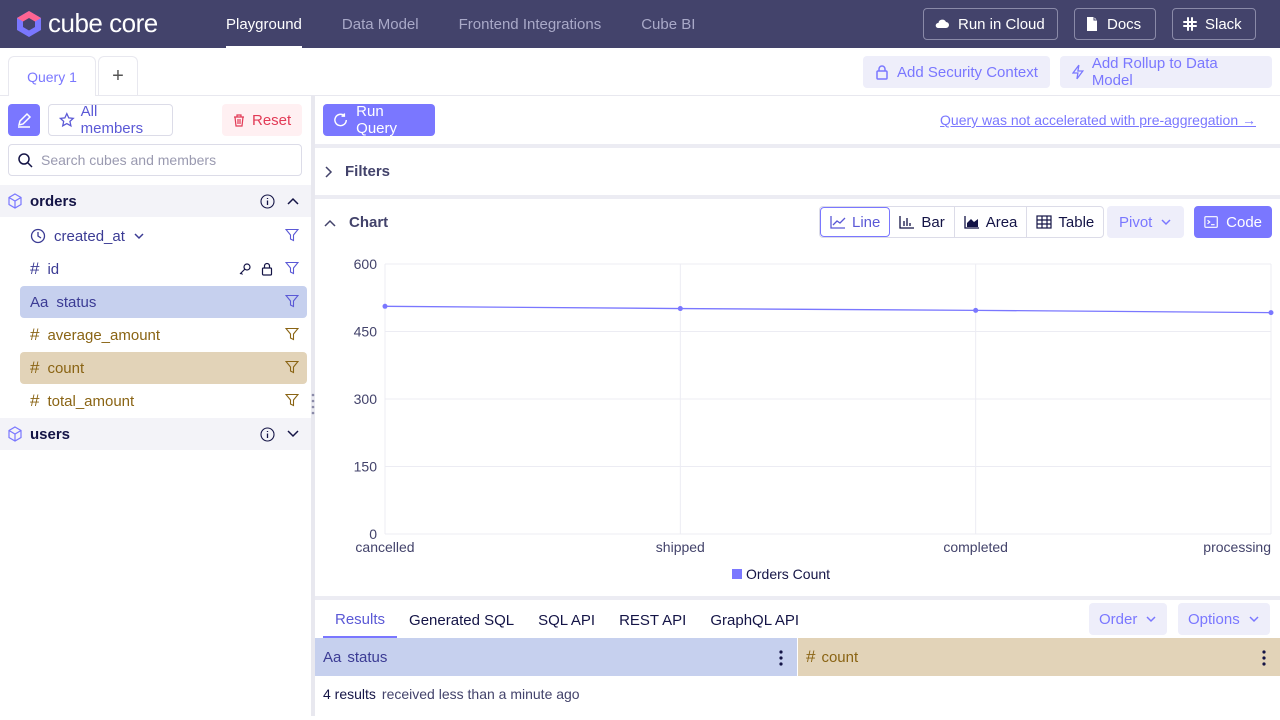  I want to click on string-type-icon: Aa, so click(332, 657).